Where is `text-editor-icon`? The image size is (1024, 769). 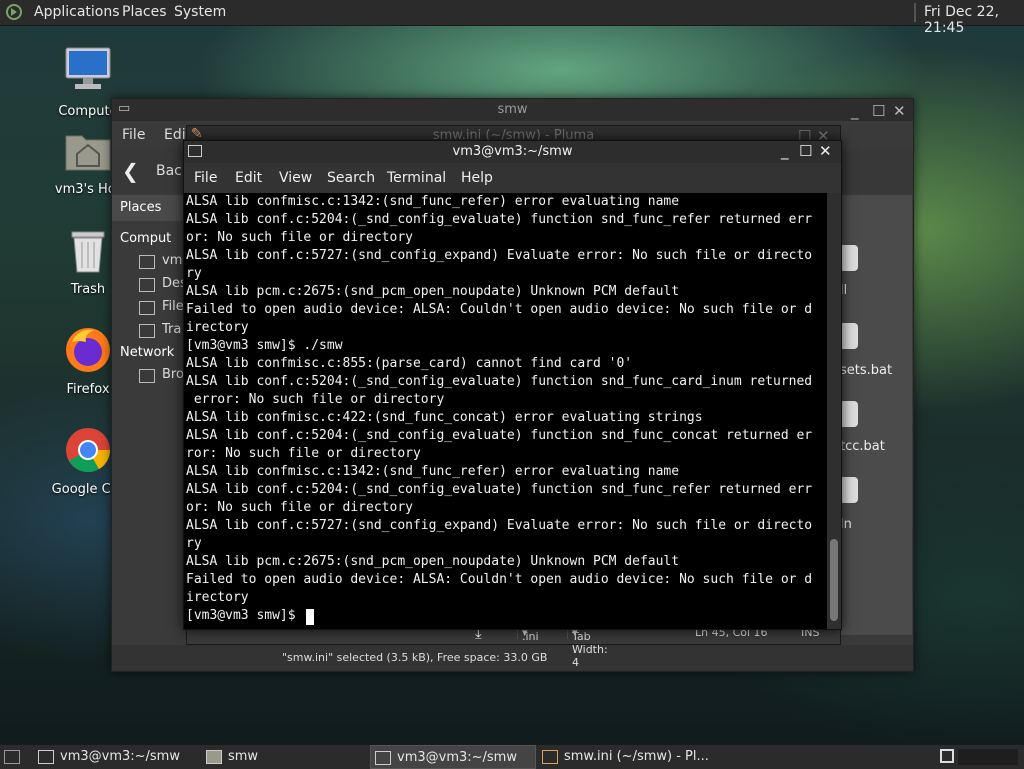
text-editor-icon is located at coordinates (550, 757).